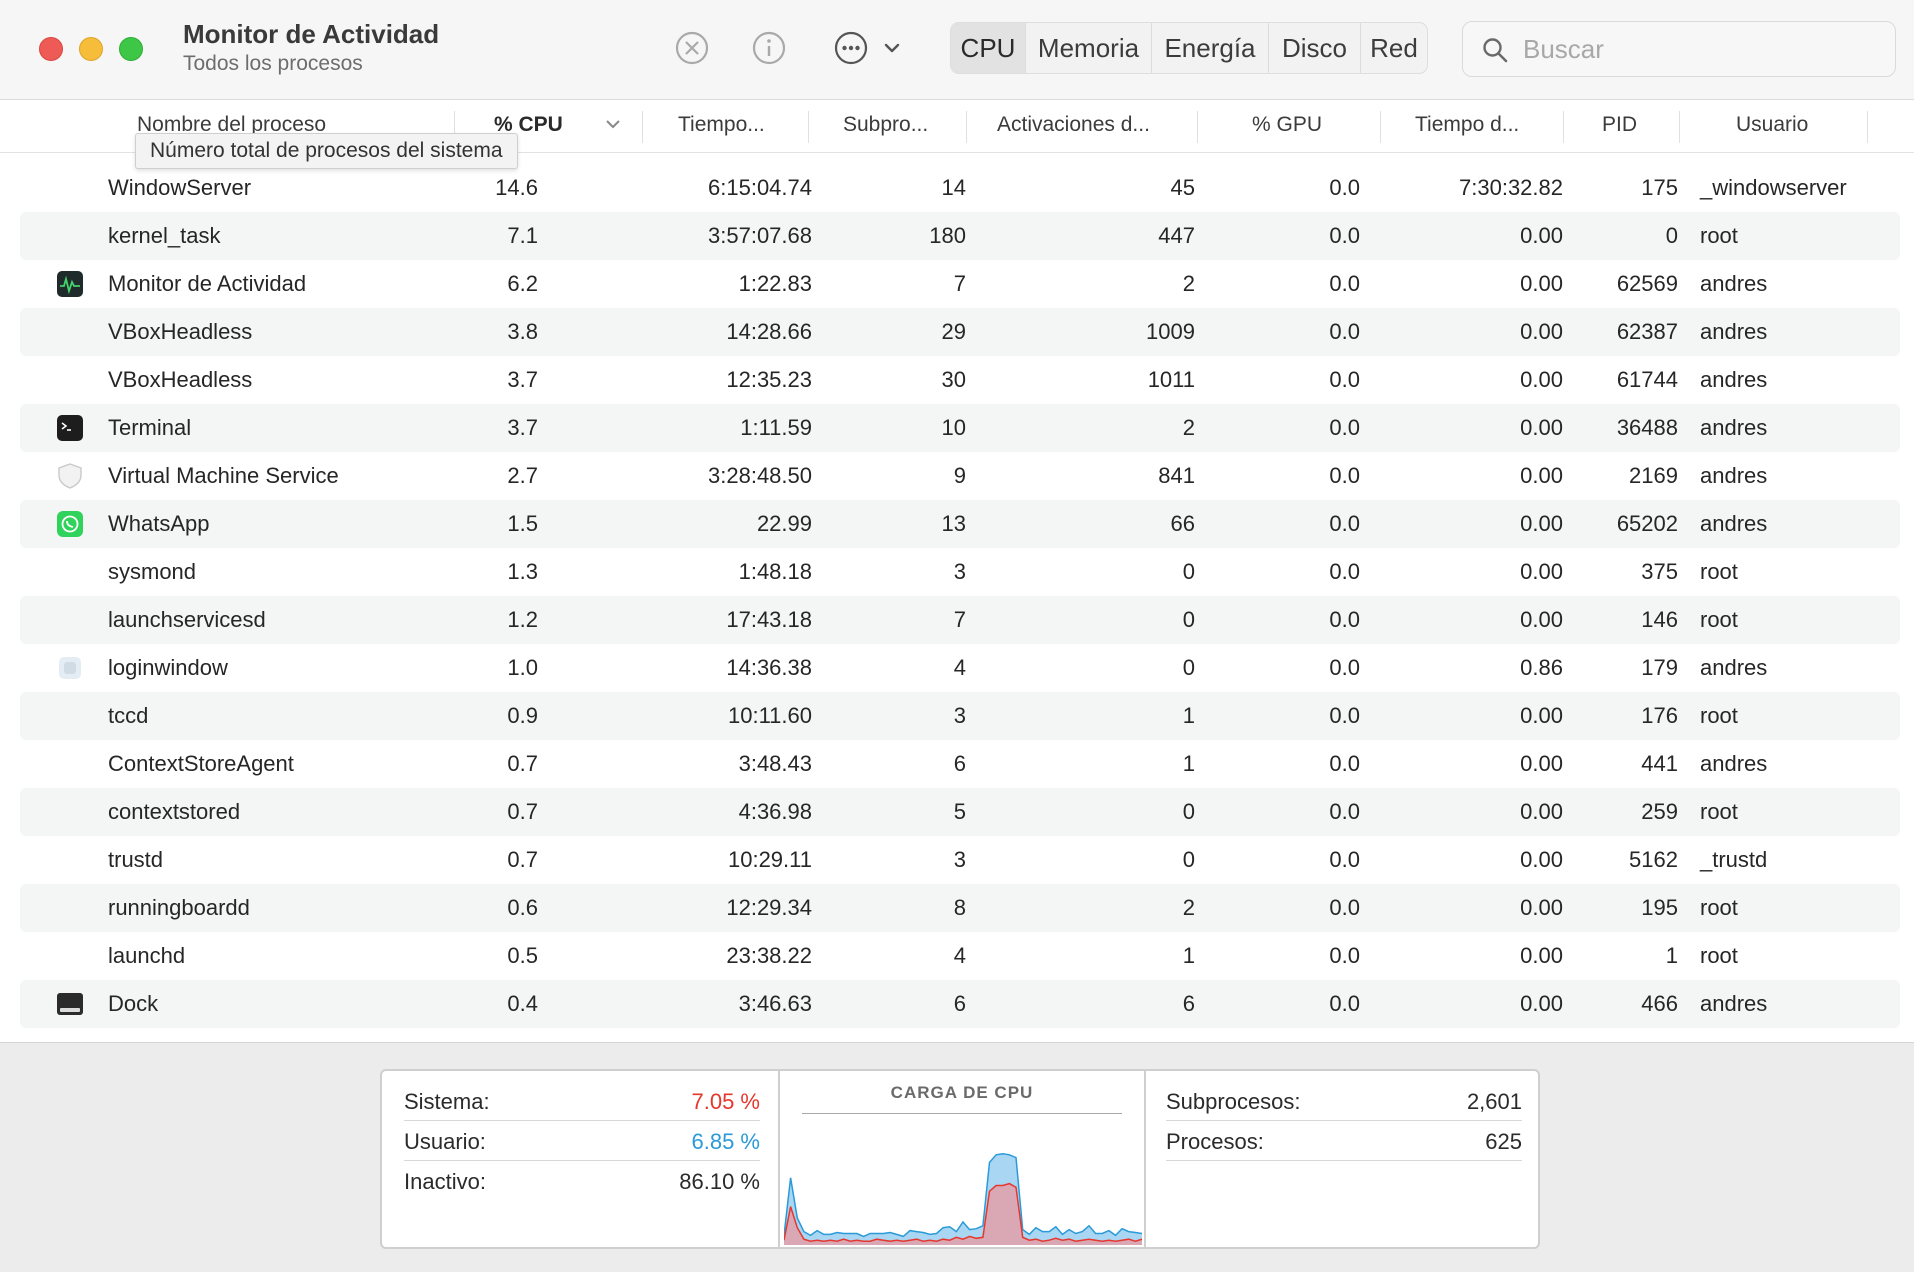  I want to click on idle-wakeups: 2, so click(1188, 427).